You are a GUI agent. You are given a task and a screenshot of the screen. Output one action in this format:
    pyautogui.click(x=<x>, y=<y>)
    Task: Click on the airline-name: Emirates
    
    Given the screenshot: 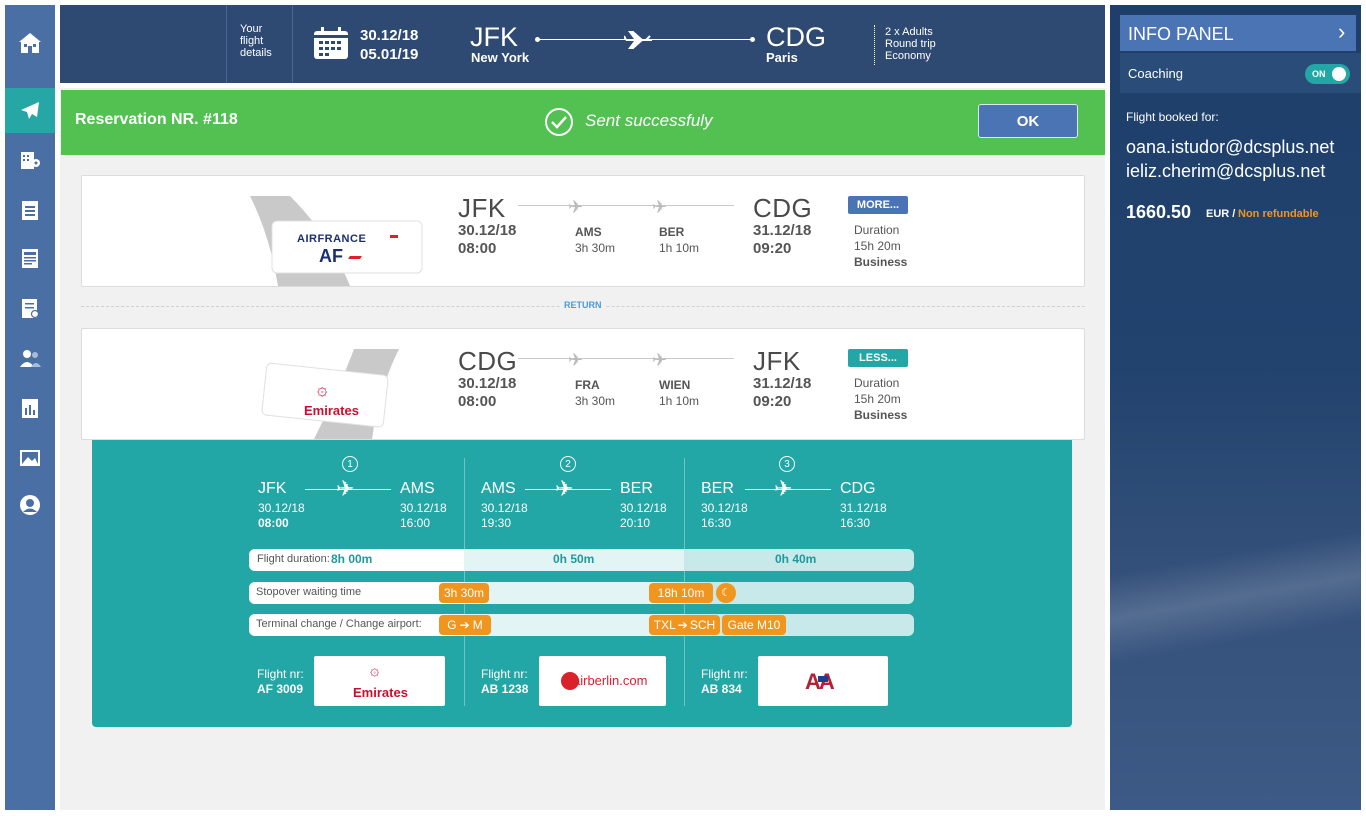 What is the action you would take?
    pyautogui.click(x=331, y=410)
    